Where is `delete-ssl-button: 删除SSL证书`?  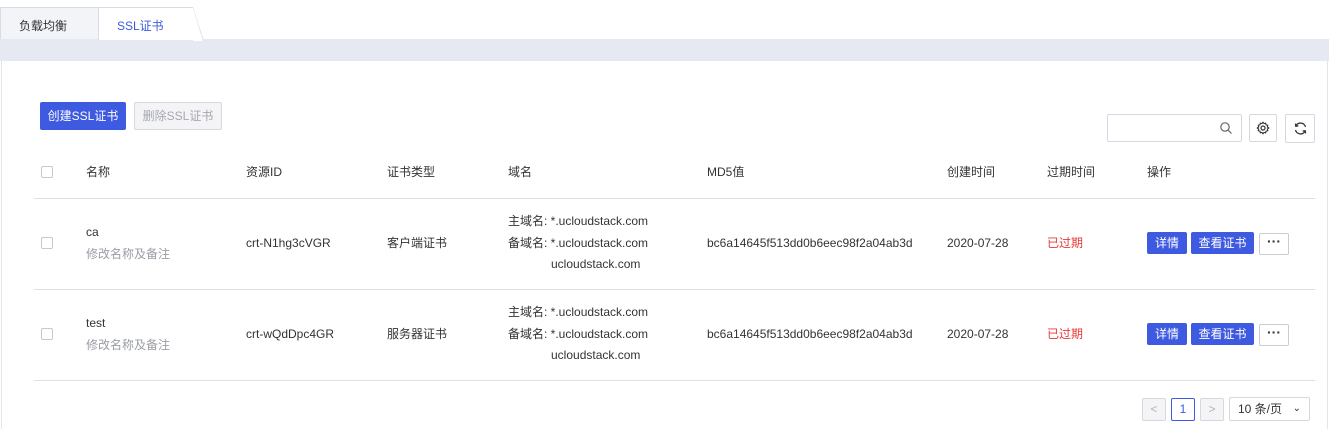
delete-ssl-button: 删除SSL证书 is located at coordinates (178, 116).